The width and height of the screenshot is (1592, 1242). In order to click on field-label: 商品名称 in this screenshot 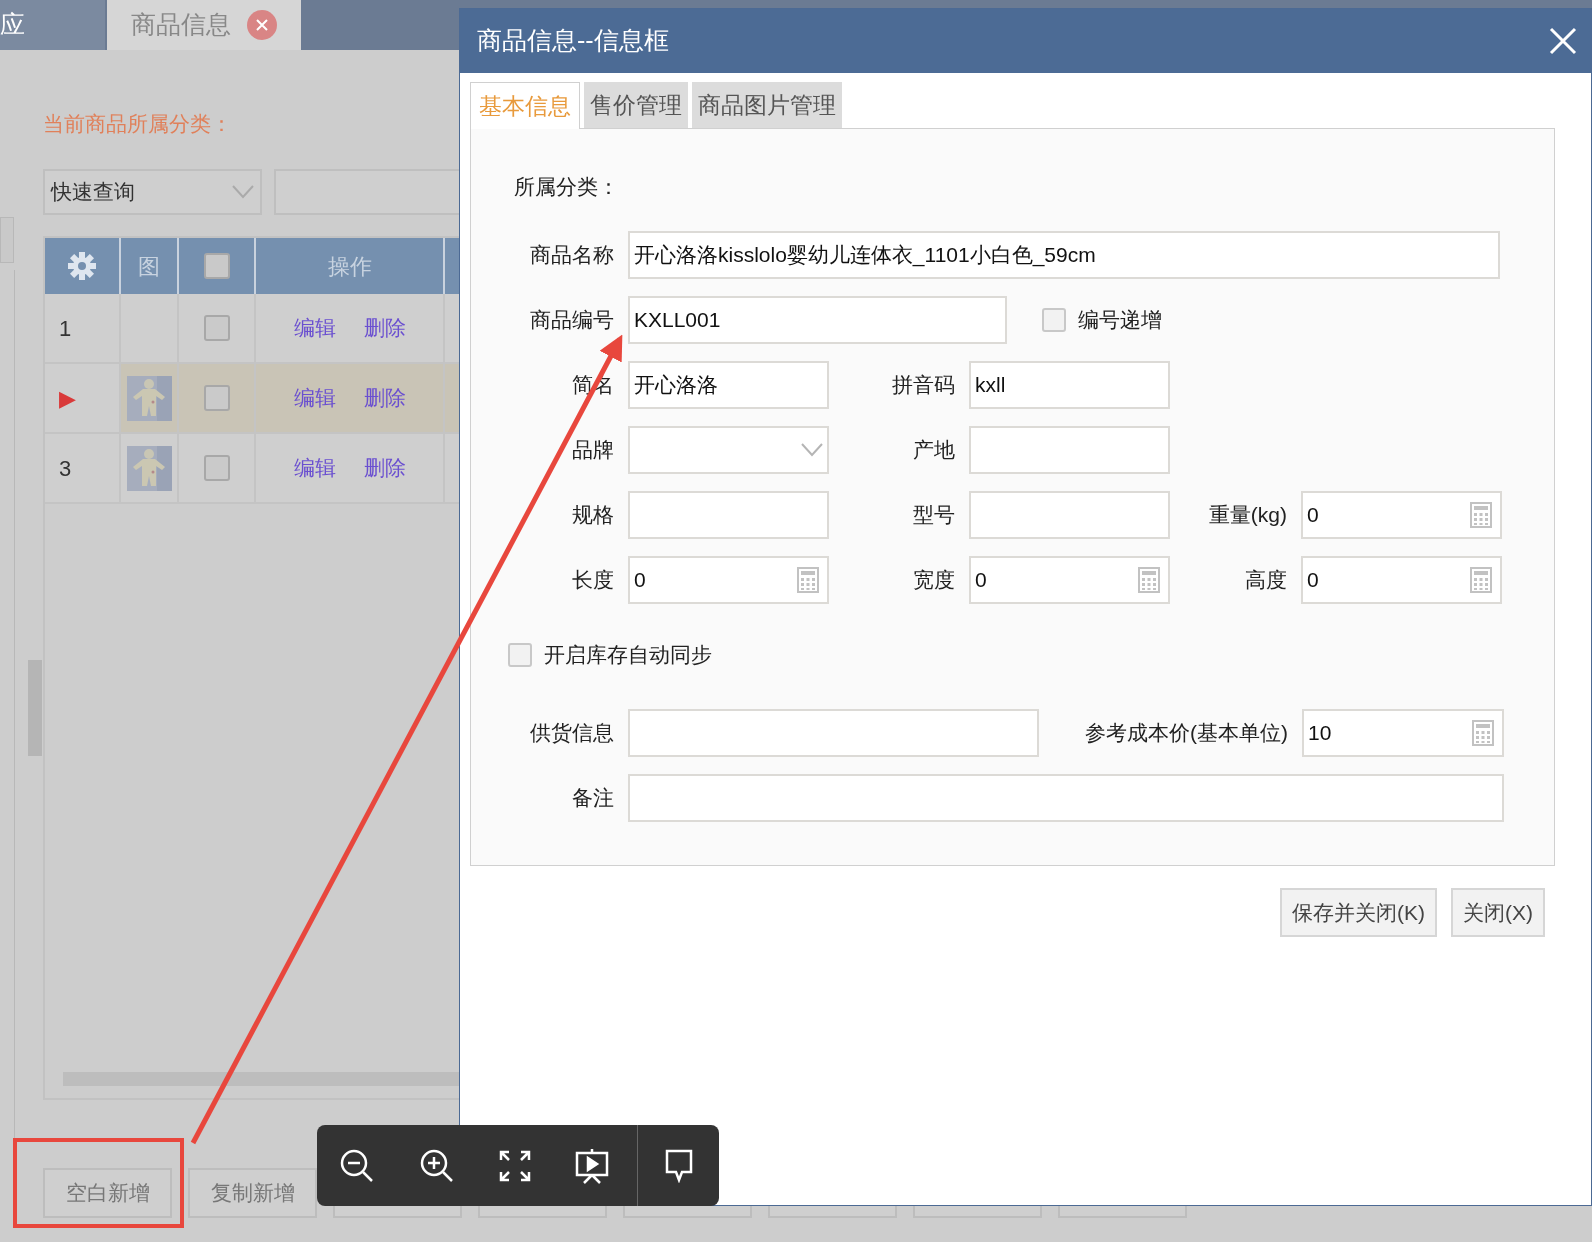, I will do `click(572, 255)`.